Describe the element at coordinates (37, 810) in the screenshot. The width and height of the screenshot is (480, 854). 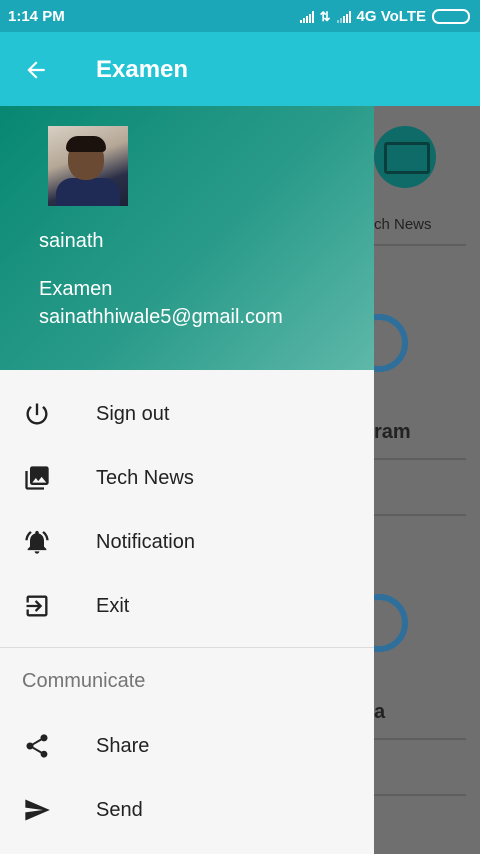
I see `send-icon` at that location.